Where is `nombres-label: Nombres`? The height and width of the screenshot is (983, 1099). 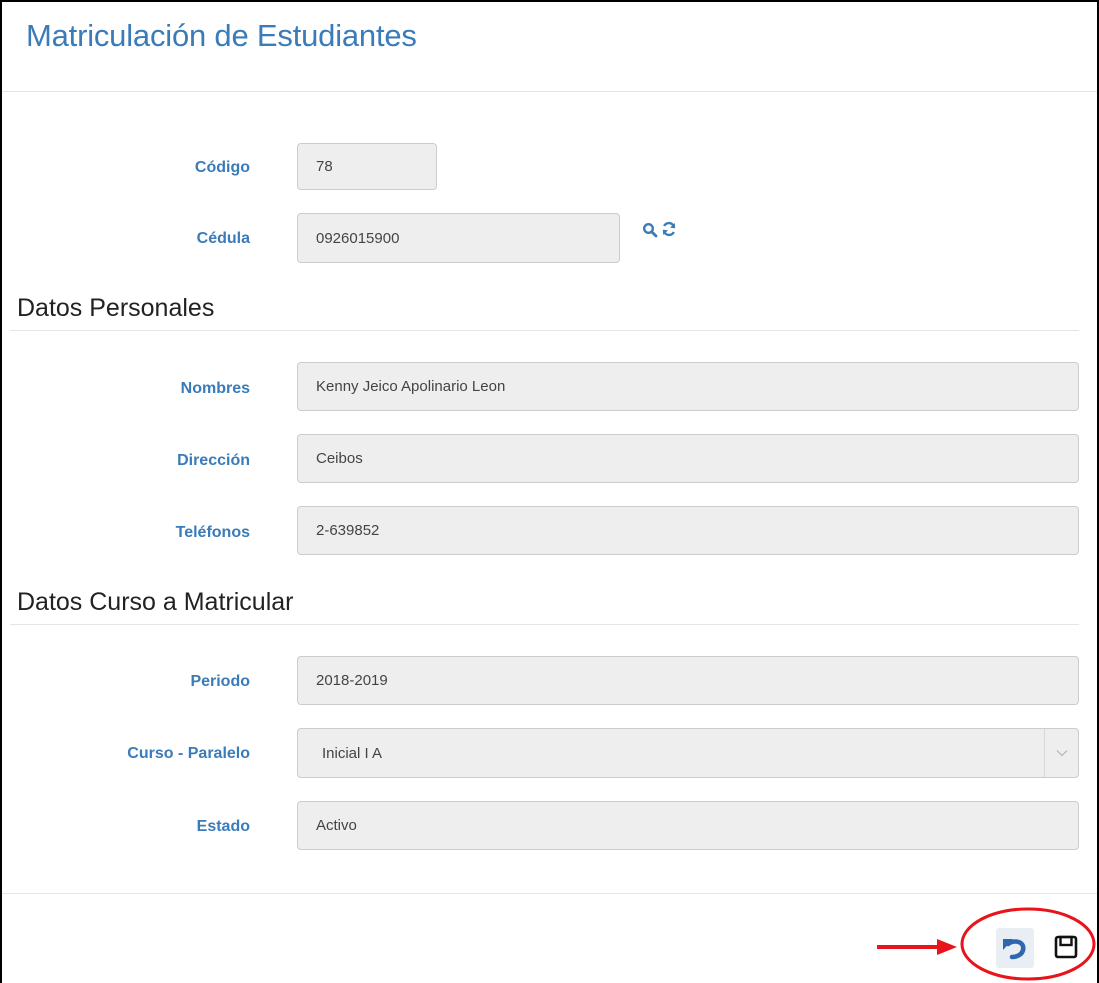
nombres-label: Nombres is located at coordinates (215, 388).